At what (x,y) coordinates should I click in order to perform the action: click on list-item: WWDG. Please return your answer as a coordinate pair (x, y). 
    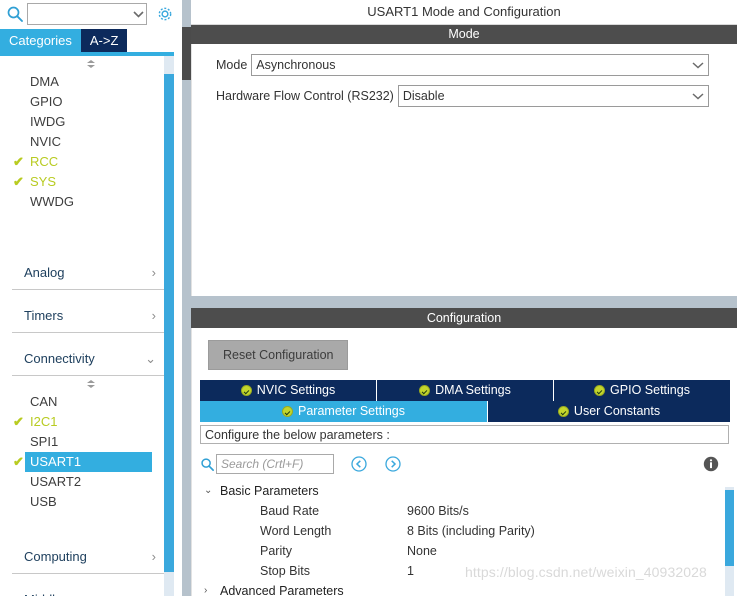
    Looking at the image, I should click on (91, 202).